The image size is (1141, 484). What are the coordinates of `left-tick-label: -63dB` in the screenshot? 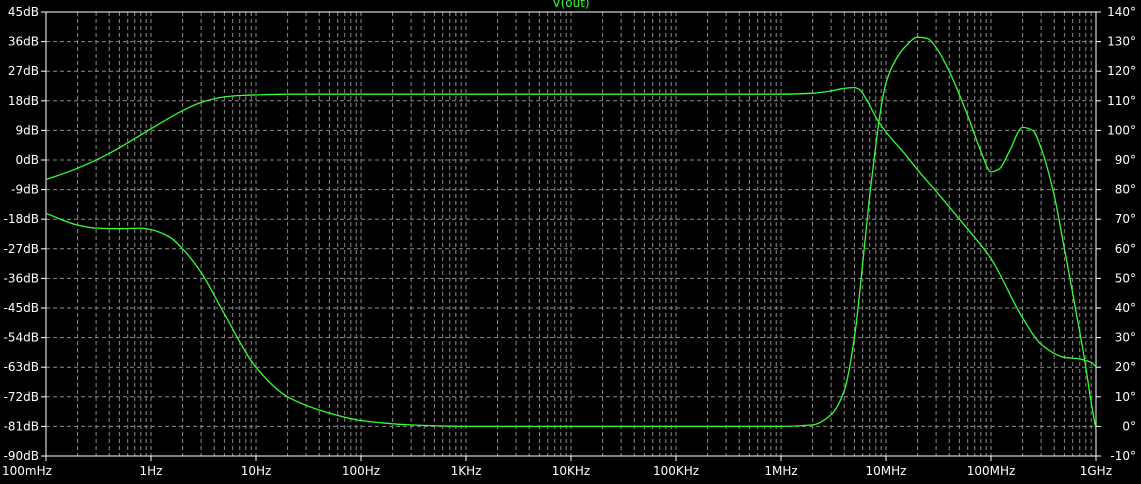 It's located at (21, 367).